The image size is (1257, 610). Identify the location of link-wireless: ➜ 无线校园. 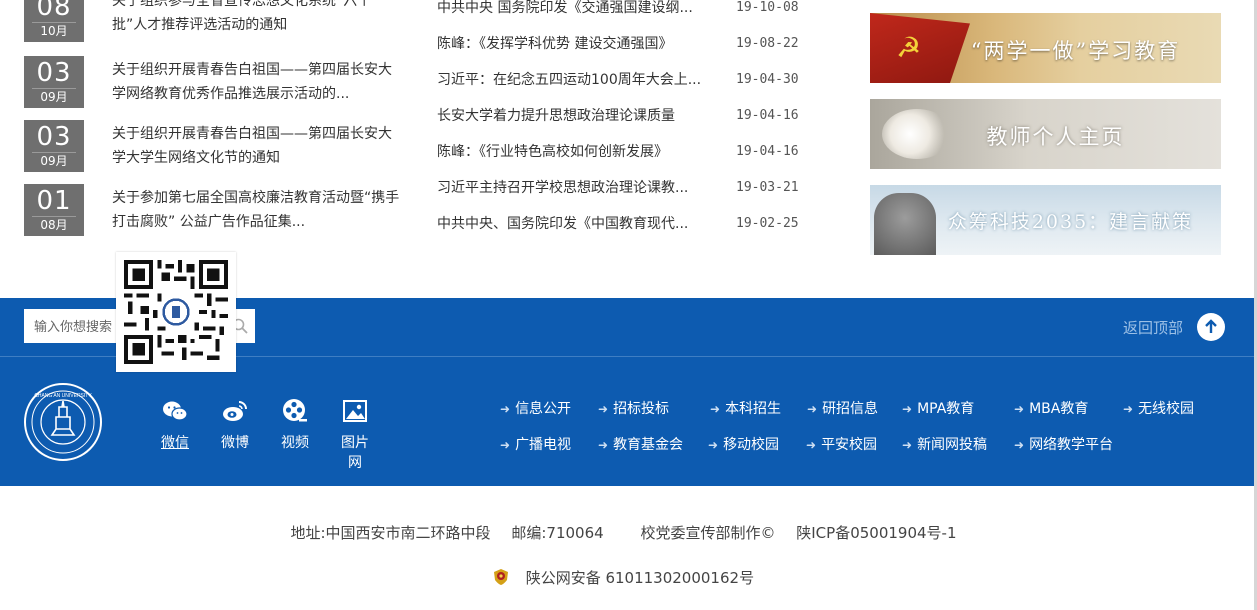
(1158, 408).